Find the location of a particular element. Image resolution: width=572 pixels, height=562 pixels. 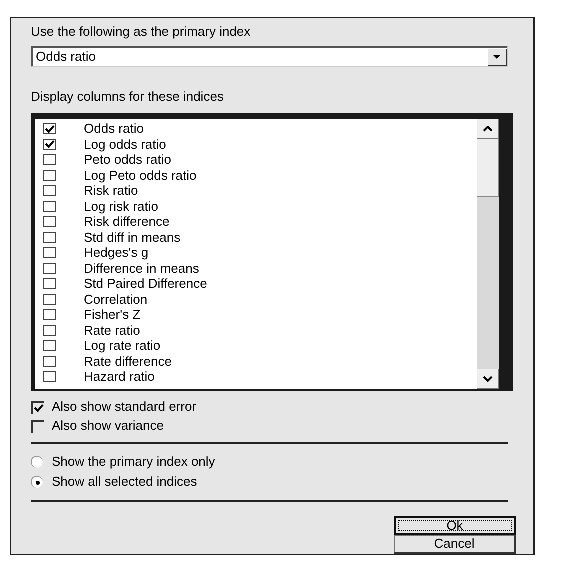

index-label: Log rate ratio is located at coordinates (122, 346).